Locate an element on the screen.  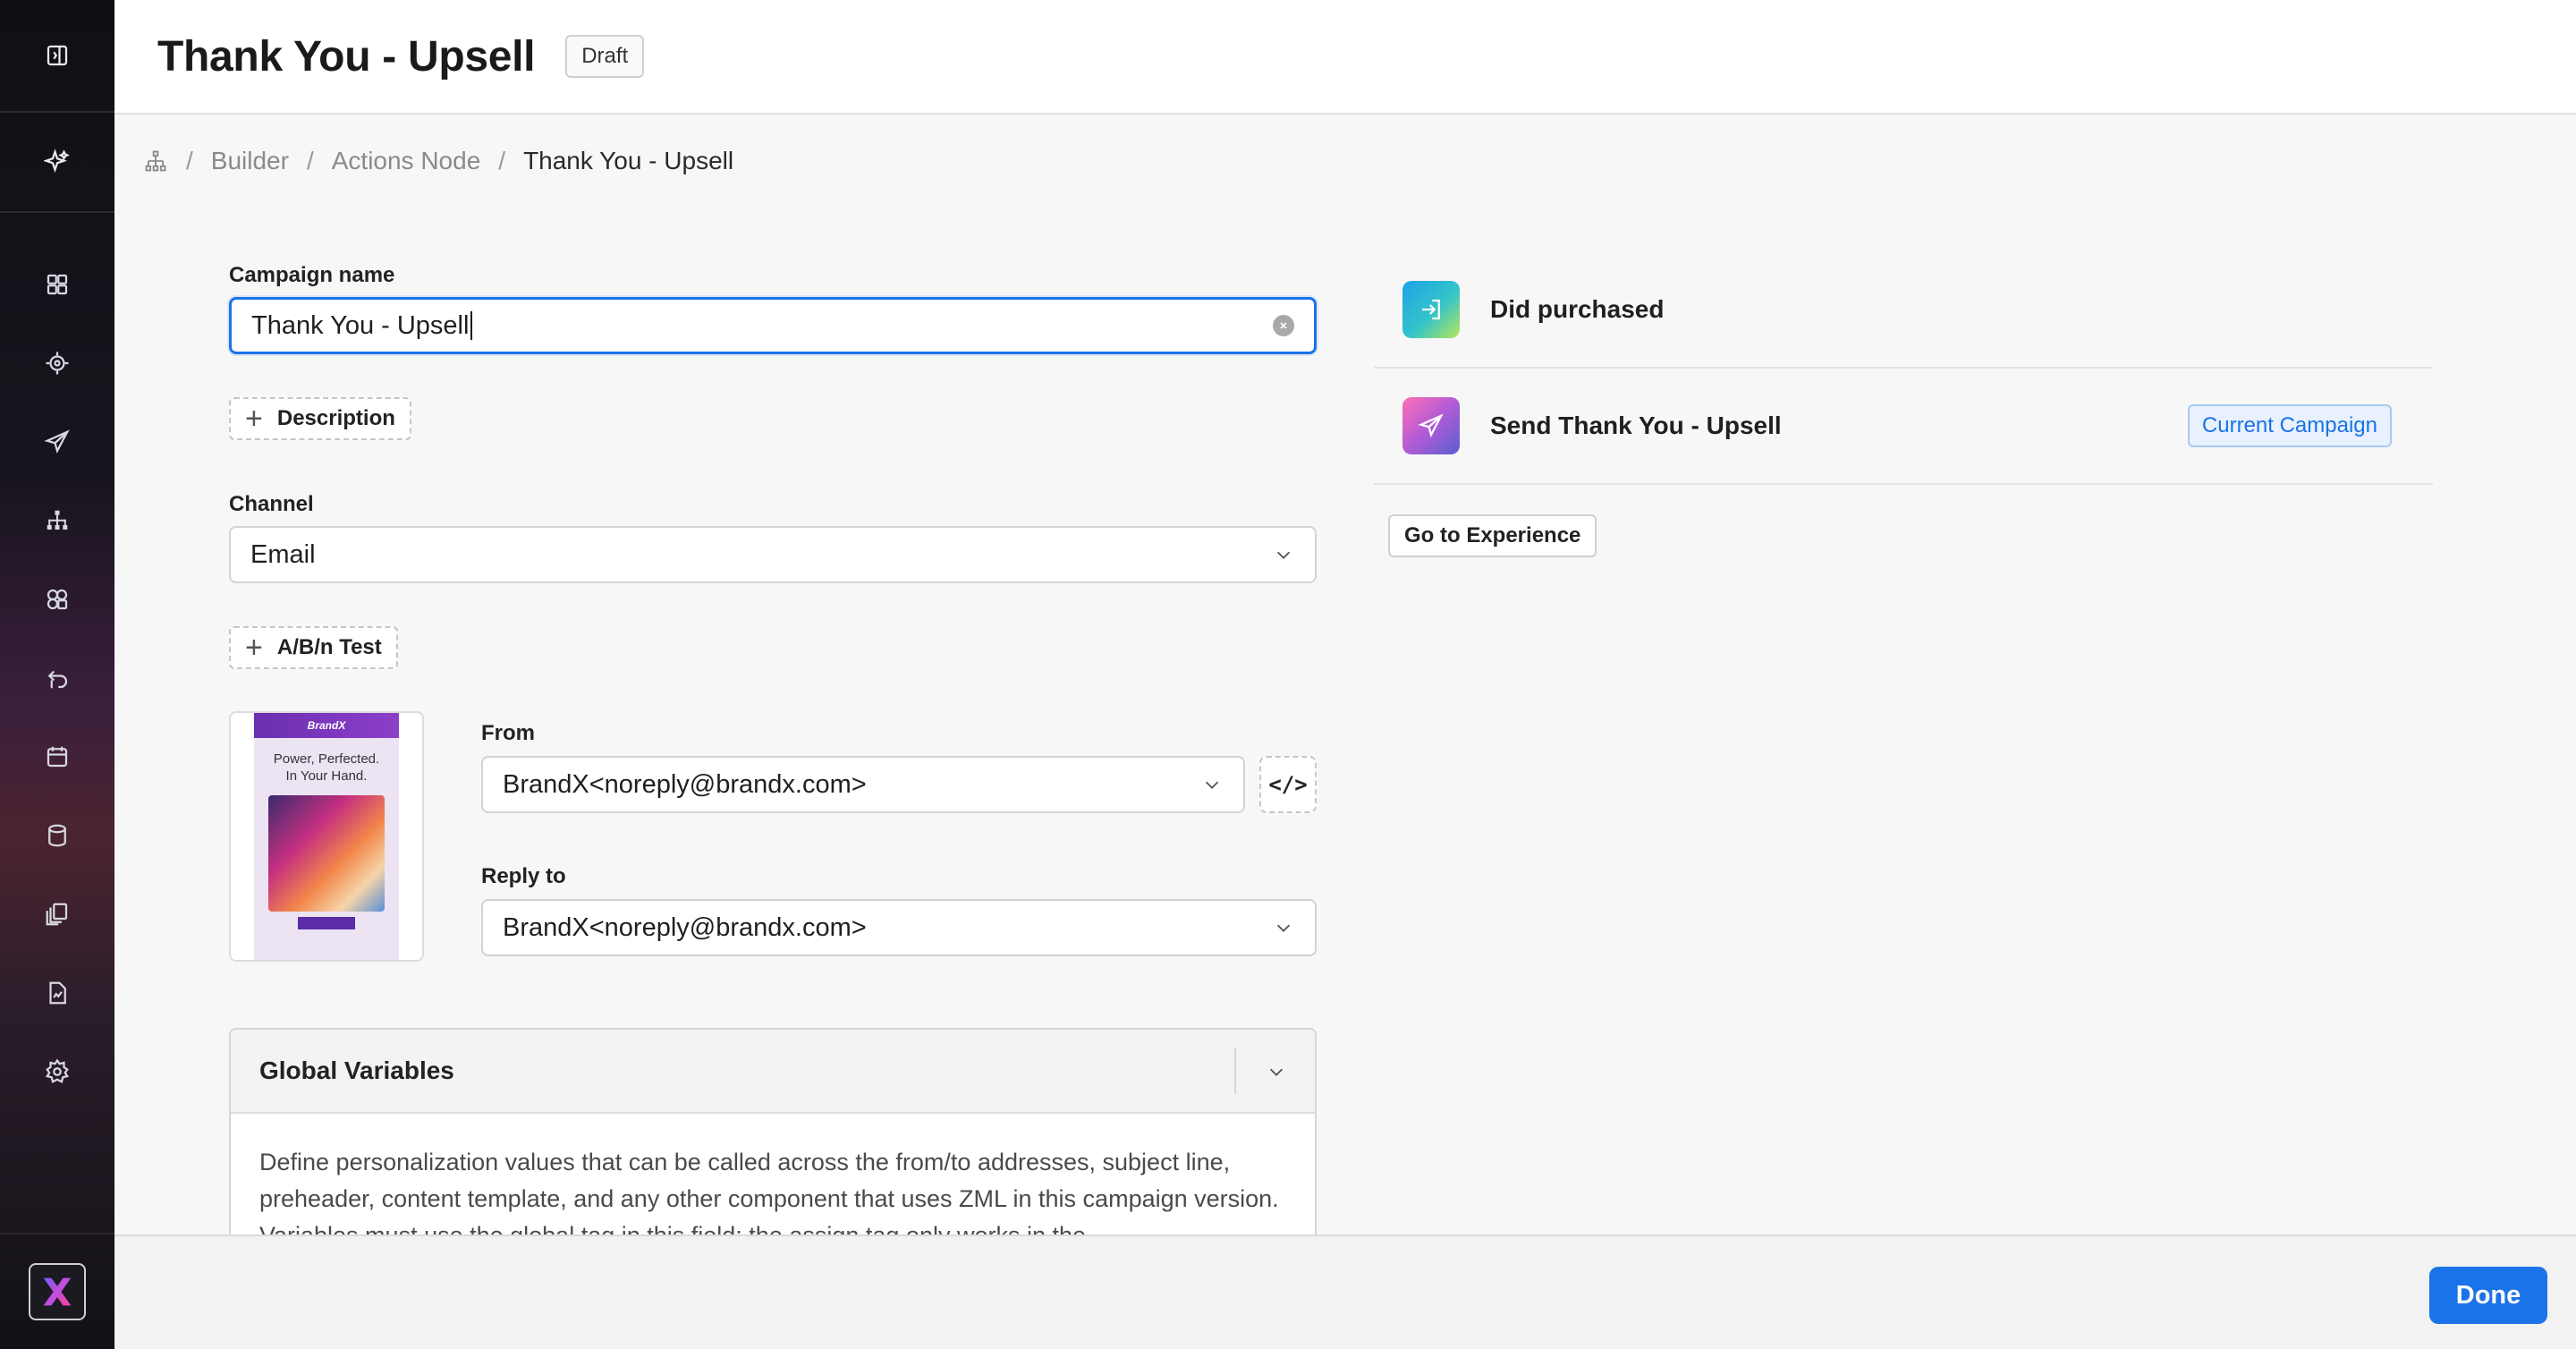
global-variables-header: Global Variables is located at coordinates (773, 1072).